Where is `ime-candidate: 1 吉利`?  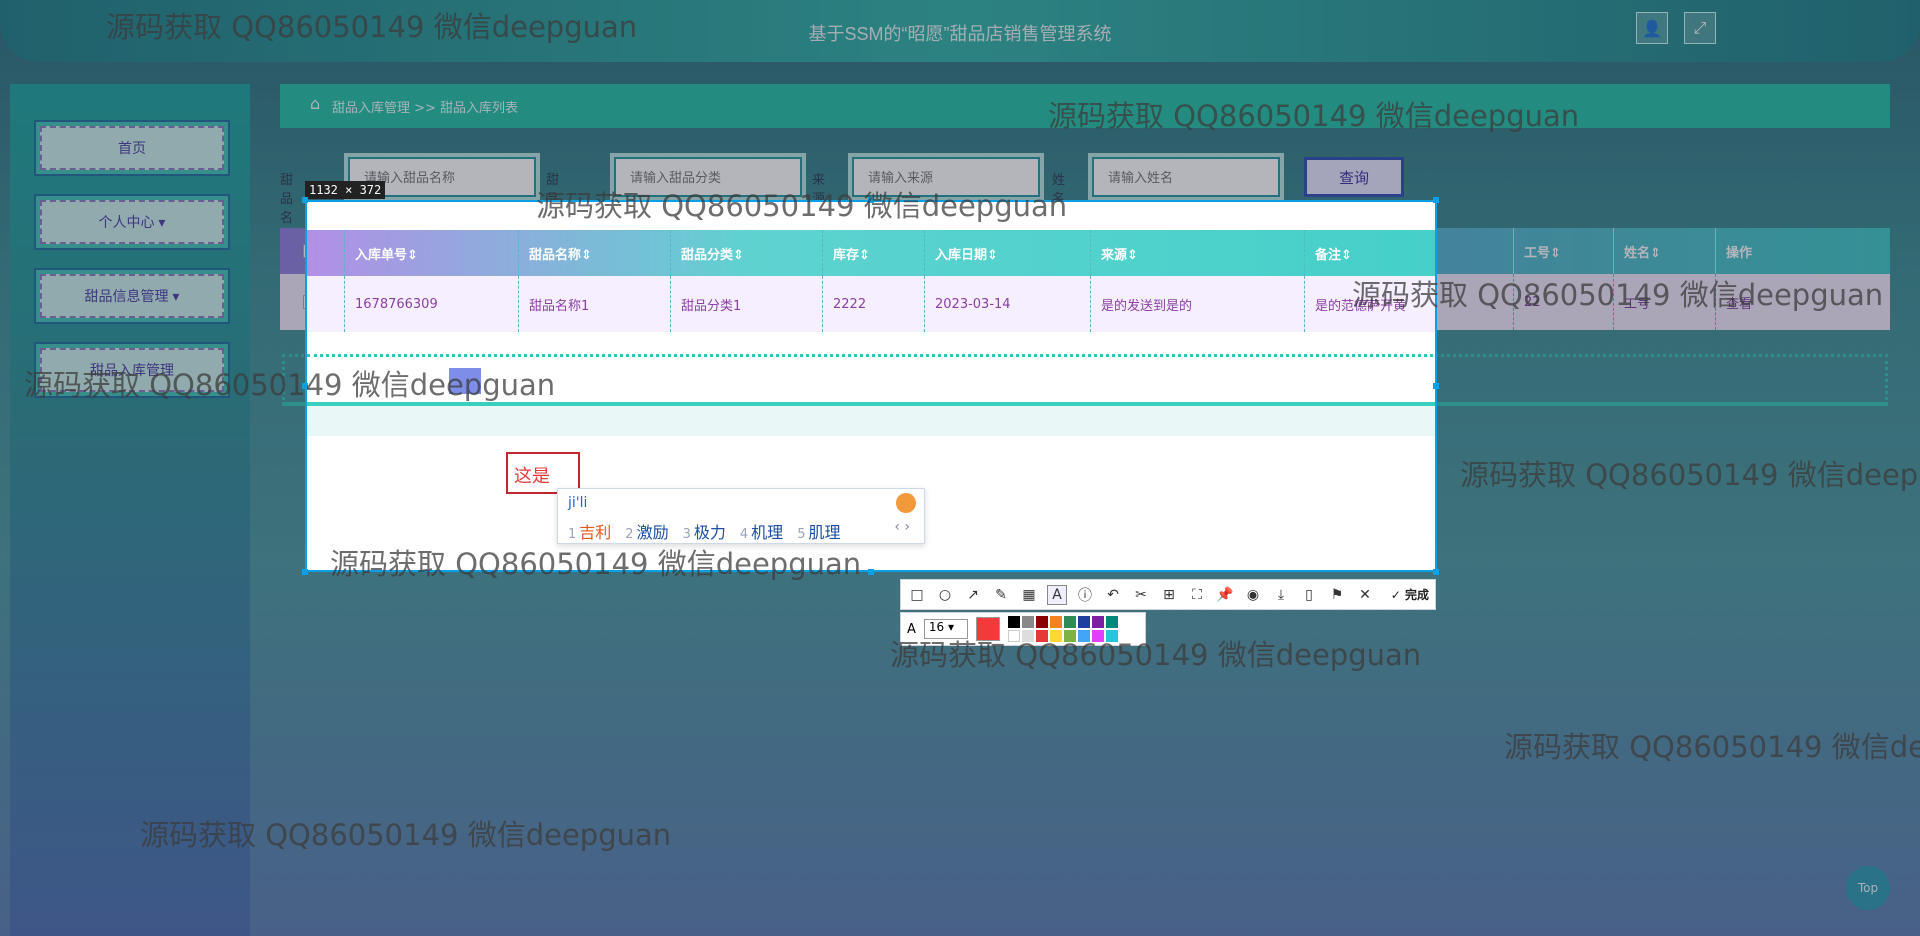 ime-candidate: 1 吉利 is located at coordinates (589, 531).